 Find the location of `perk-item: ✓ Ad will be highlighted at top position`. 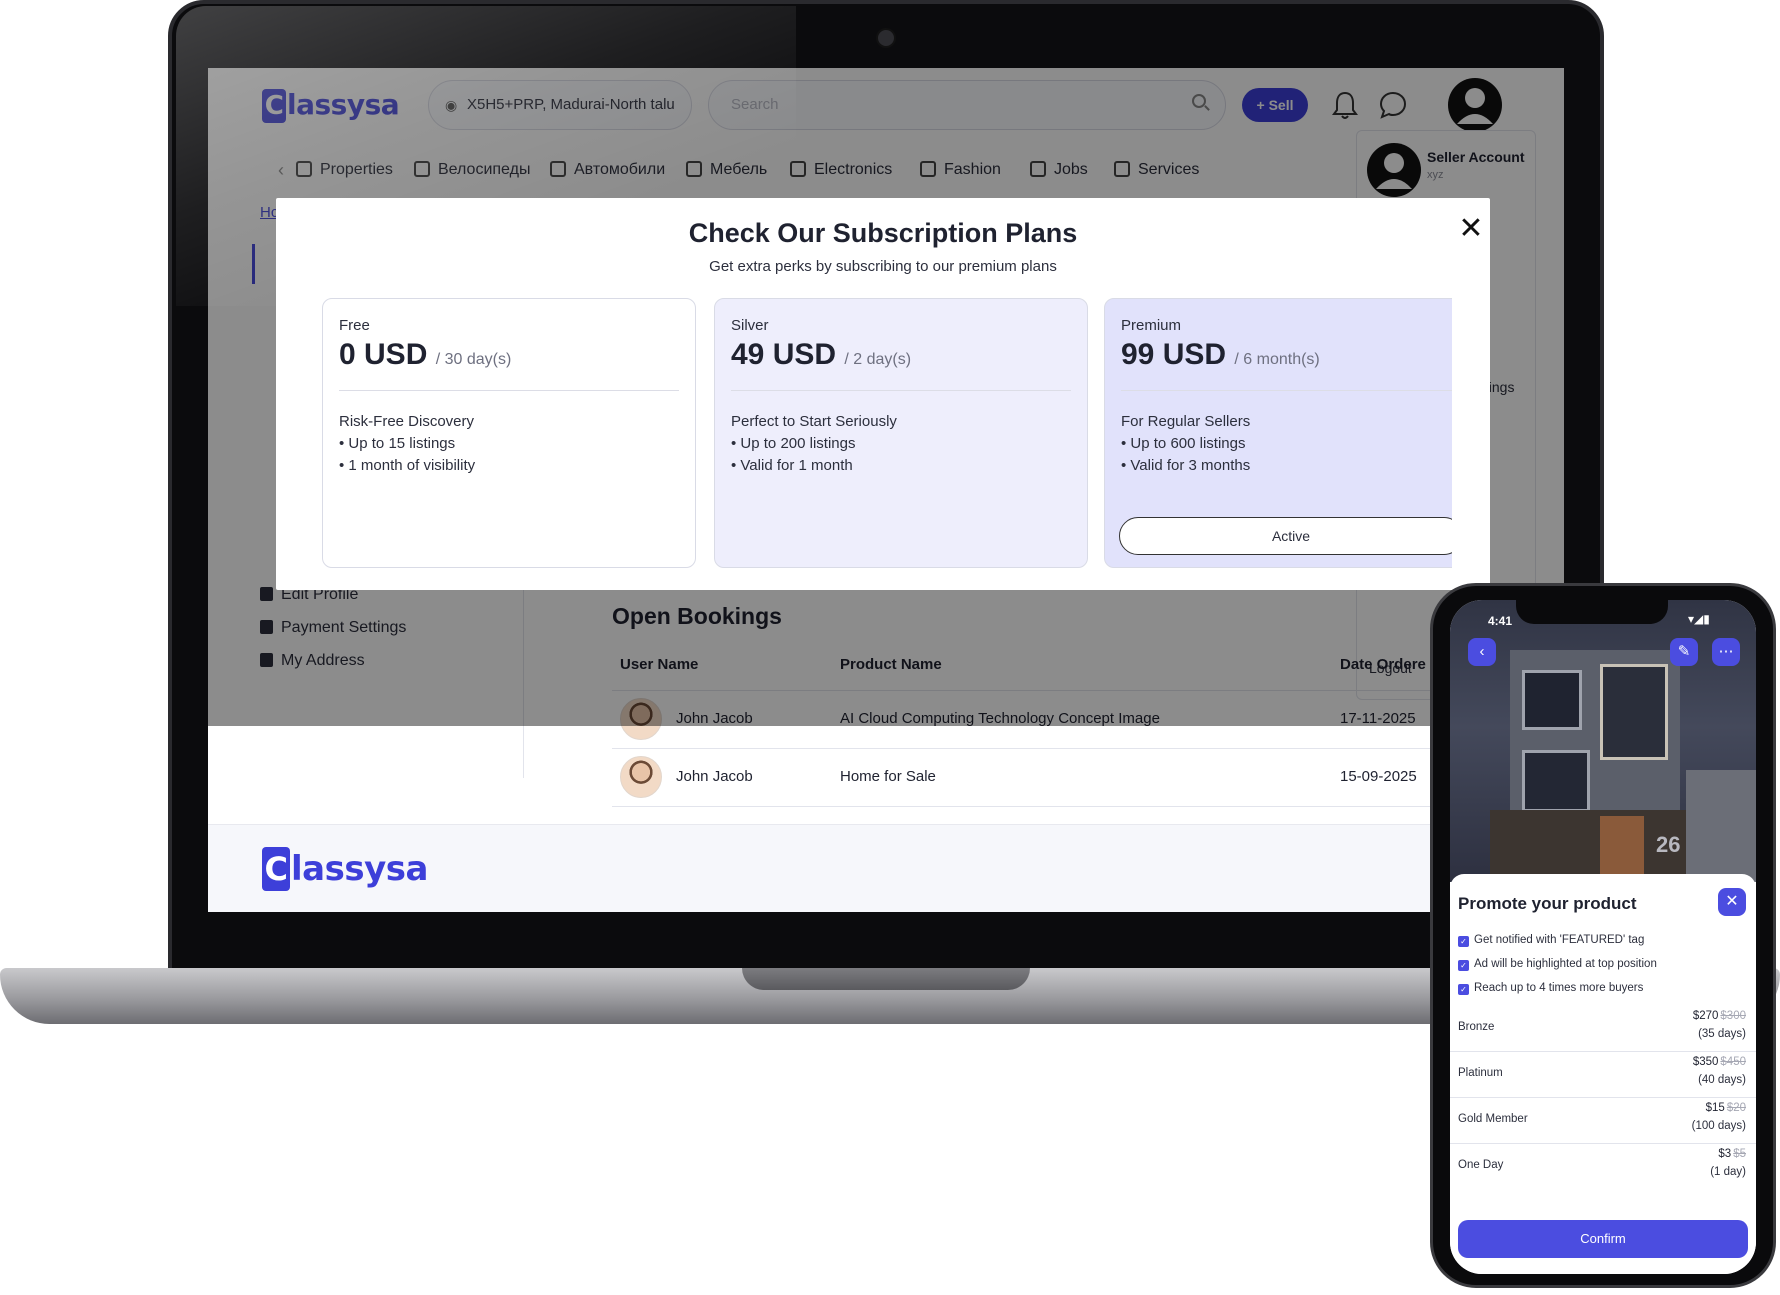

perk-item: ✓ Ad will be highlighted at top position is located at coordinates (1557, 964).